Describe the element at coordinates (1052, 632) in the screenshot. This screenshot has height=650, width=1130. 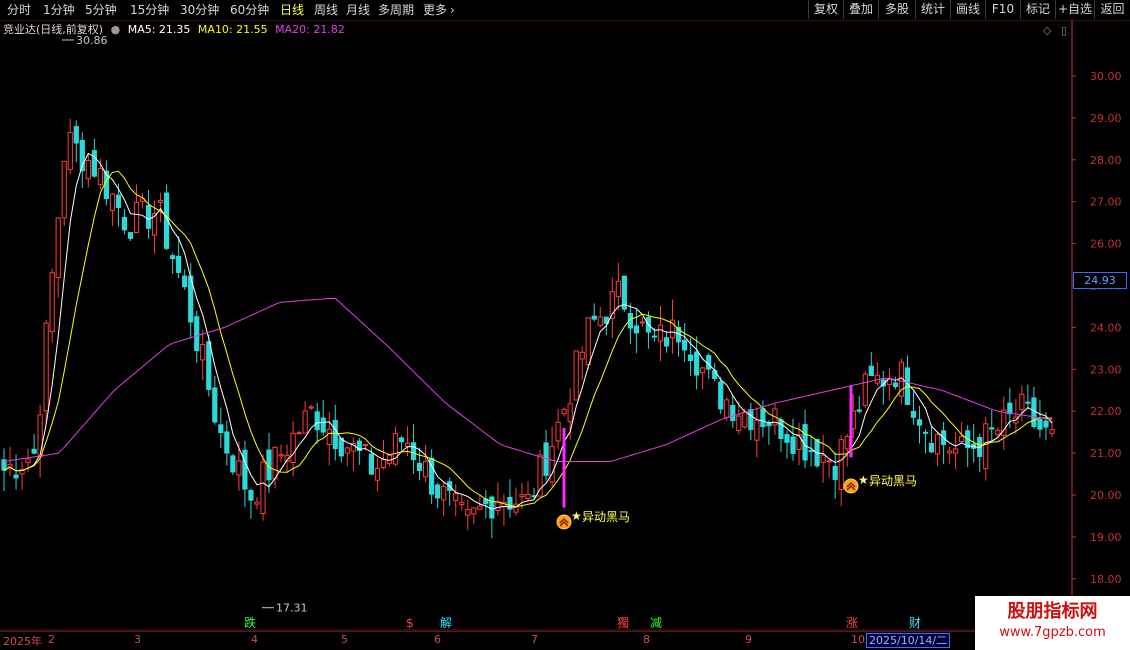
I see `watermark-url: www.7gpzb.com` at that location.